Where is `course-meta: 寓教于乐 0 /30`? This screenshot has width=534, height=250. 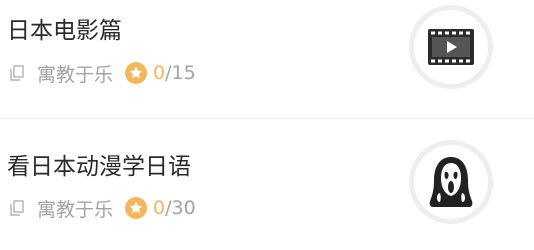 course-meta: 寓教于乐 0 /30 is located at coordinates (103, 208).